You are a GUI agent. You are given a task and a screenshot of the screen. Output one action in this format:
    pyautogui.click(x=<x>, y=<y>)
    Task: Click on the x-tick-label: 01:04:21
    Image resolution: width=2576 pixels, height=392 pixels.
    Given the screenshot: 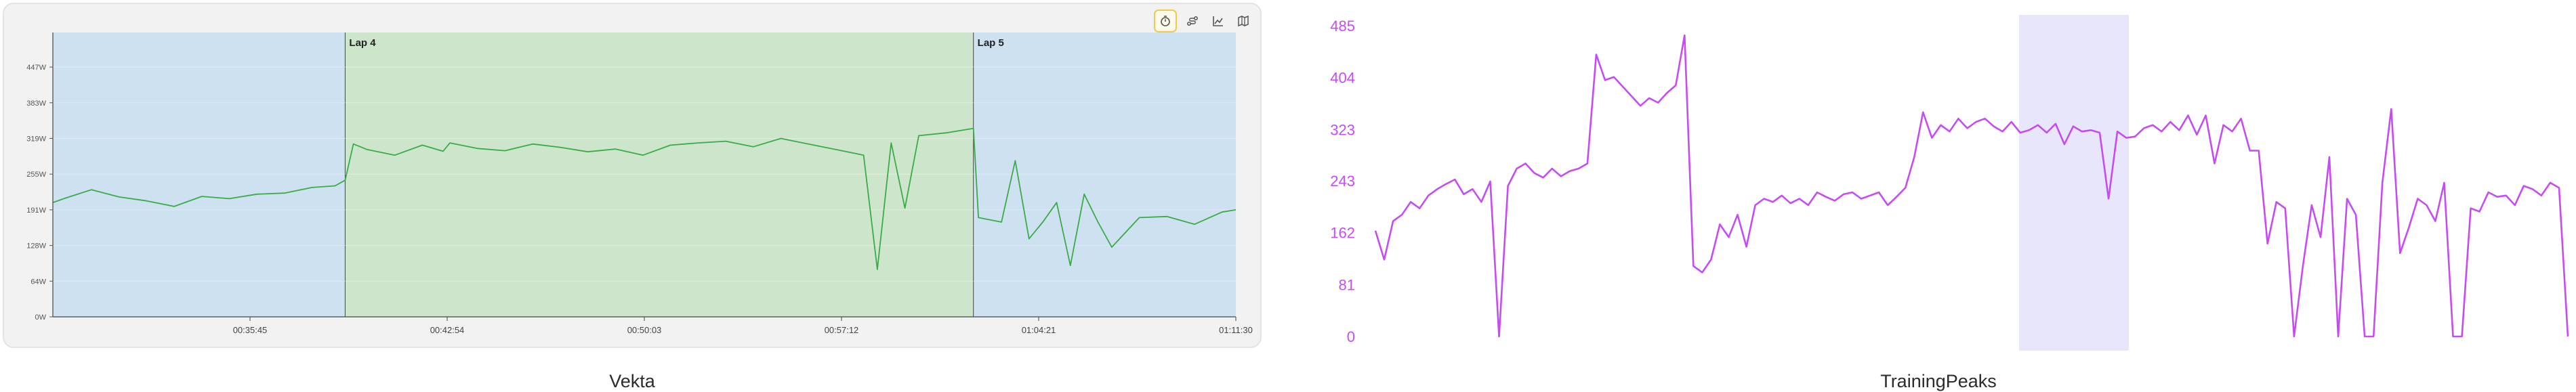 What is the action you would take?
    pyautogui.click(x=1039, y=330)
    